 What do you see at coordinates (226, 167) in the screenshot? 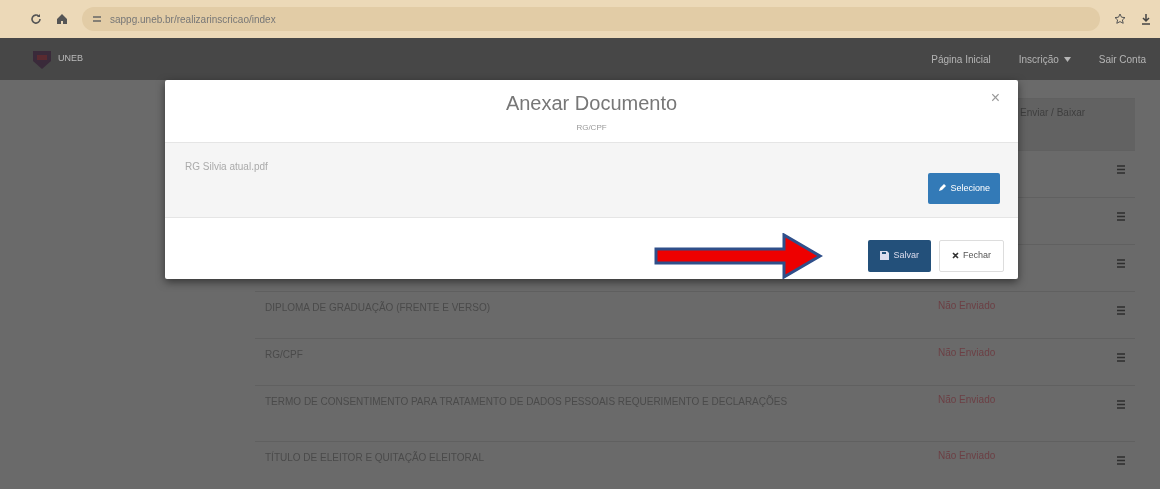
I see `file-name: RG Silvia atual.pdf` at bounding box center [226, 167].